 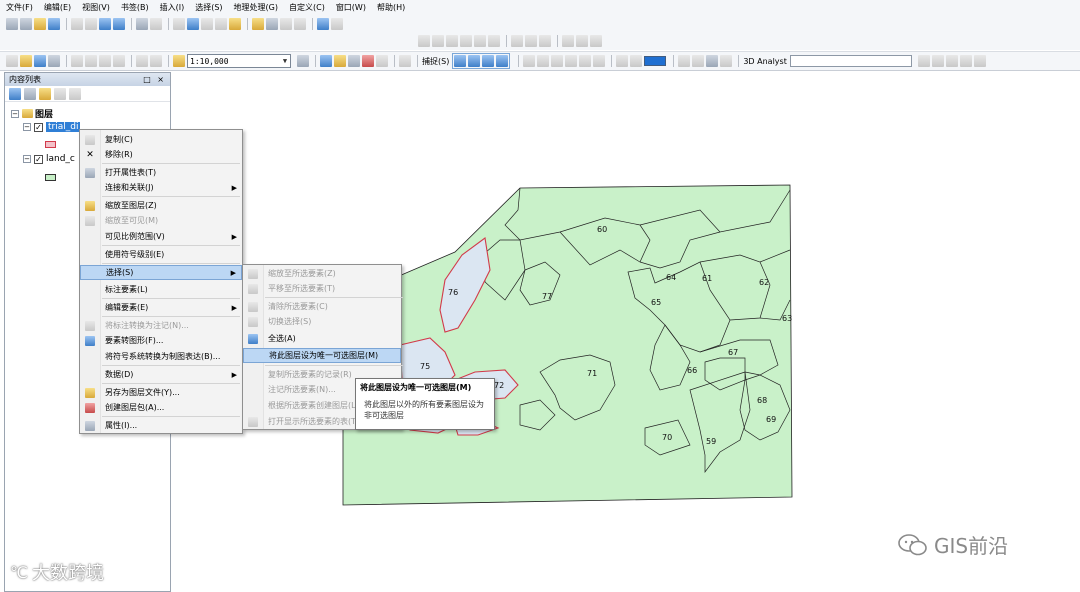 I want to click on pan-icon, so click(x=40, y=23).